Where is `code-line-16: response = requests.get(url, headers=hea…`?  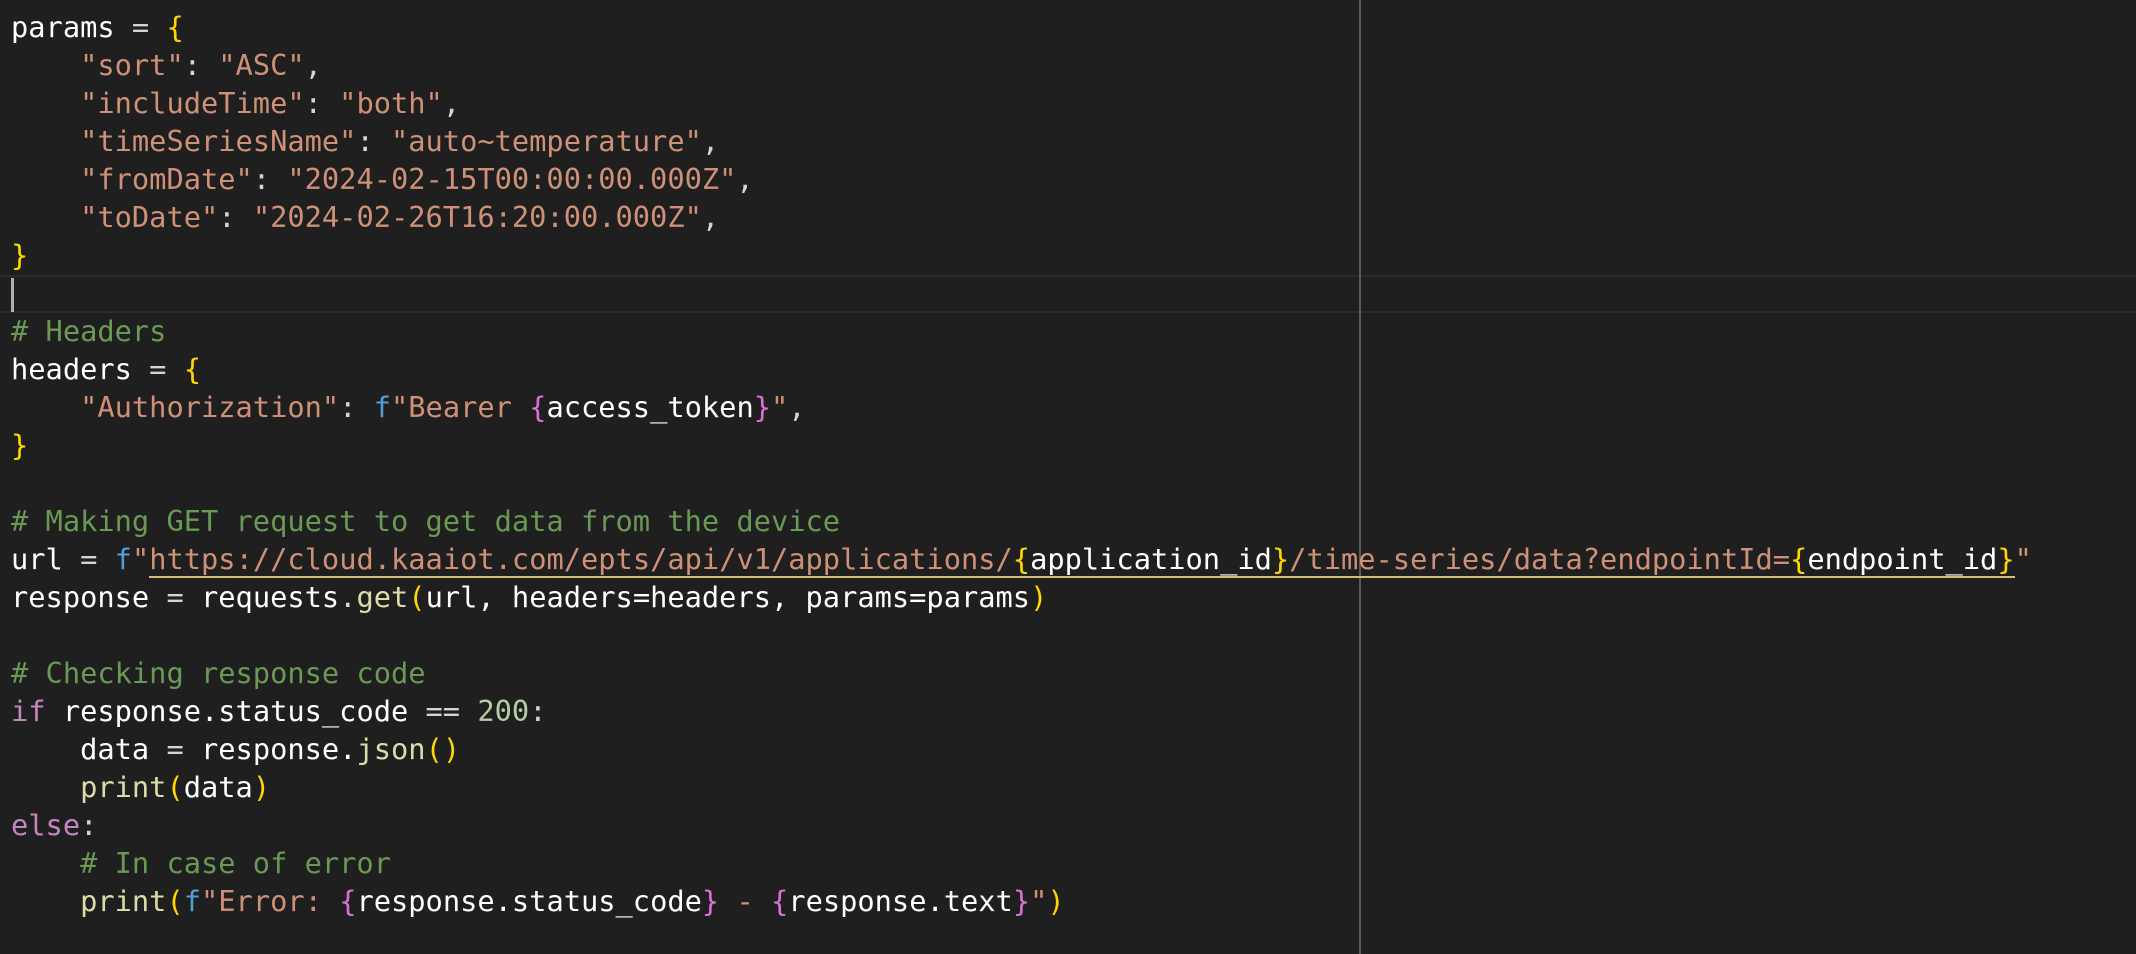
code-line-16: response = requests.get(url, headers=hea… is located at coordinates (529, 597).